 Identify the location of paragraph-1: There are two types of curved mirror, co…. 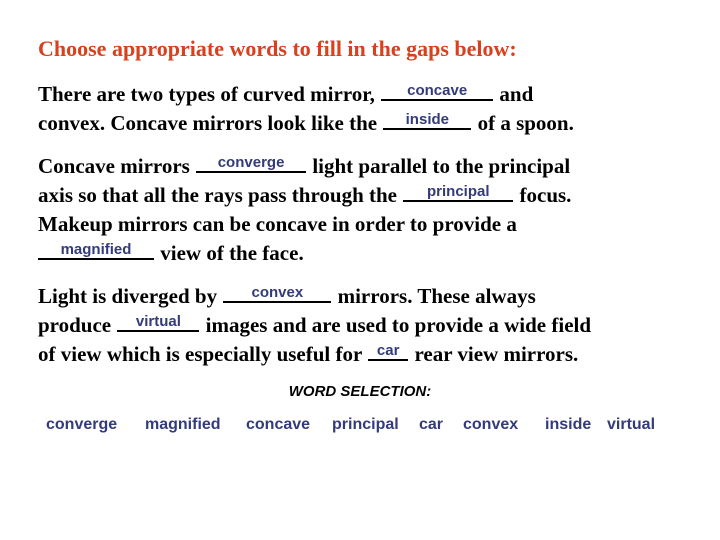
(306, 109).